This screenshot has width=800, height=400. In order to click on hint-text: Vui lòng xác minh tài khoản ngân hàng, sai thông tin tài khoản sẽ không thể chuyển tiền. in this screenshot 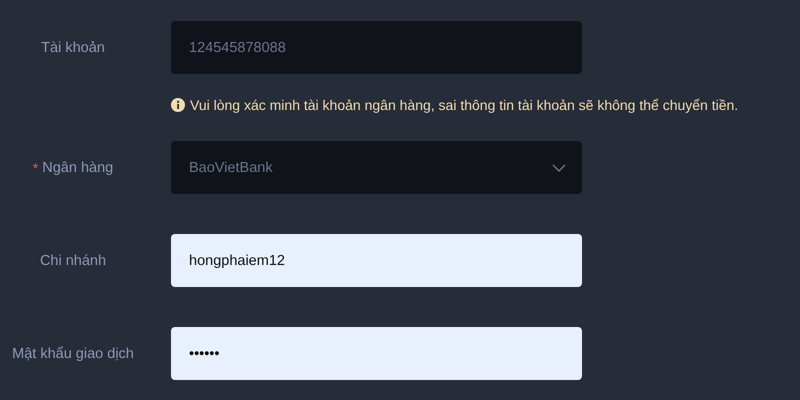, I will do `click(464, 105)`.